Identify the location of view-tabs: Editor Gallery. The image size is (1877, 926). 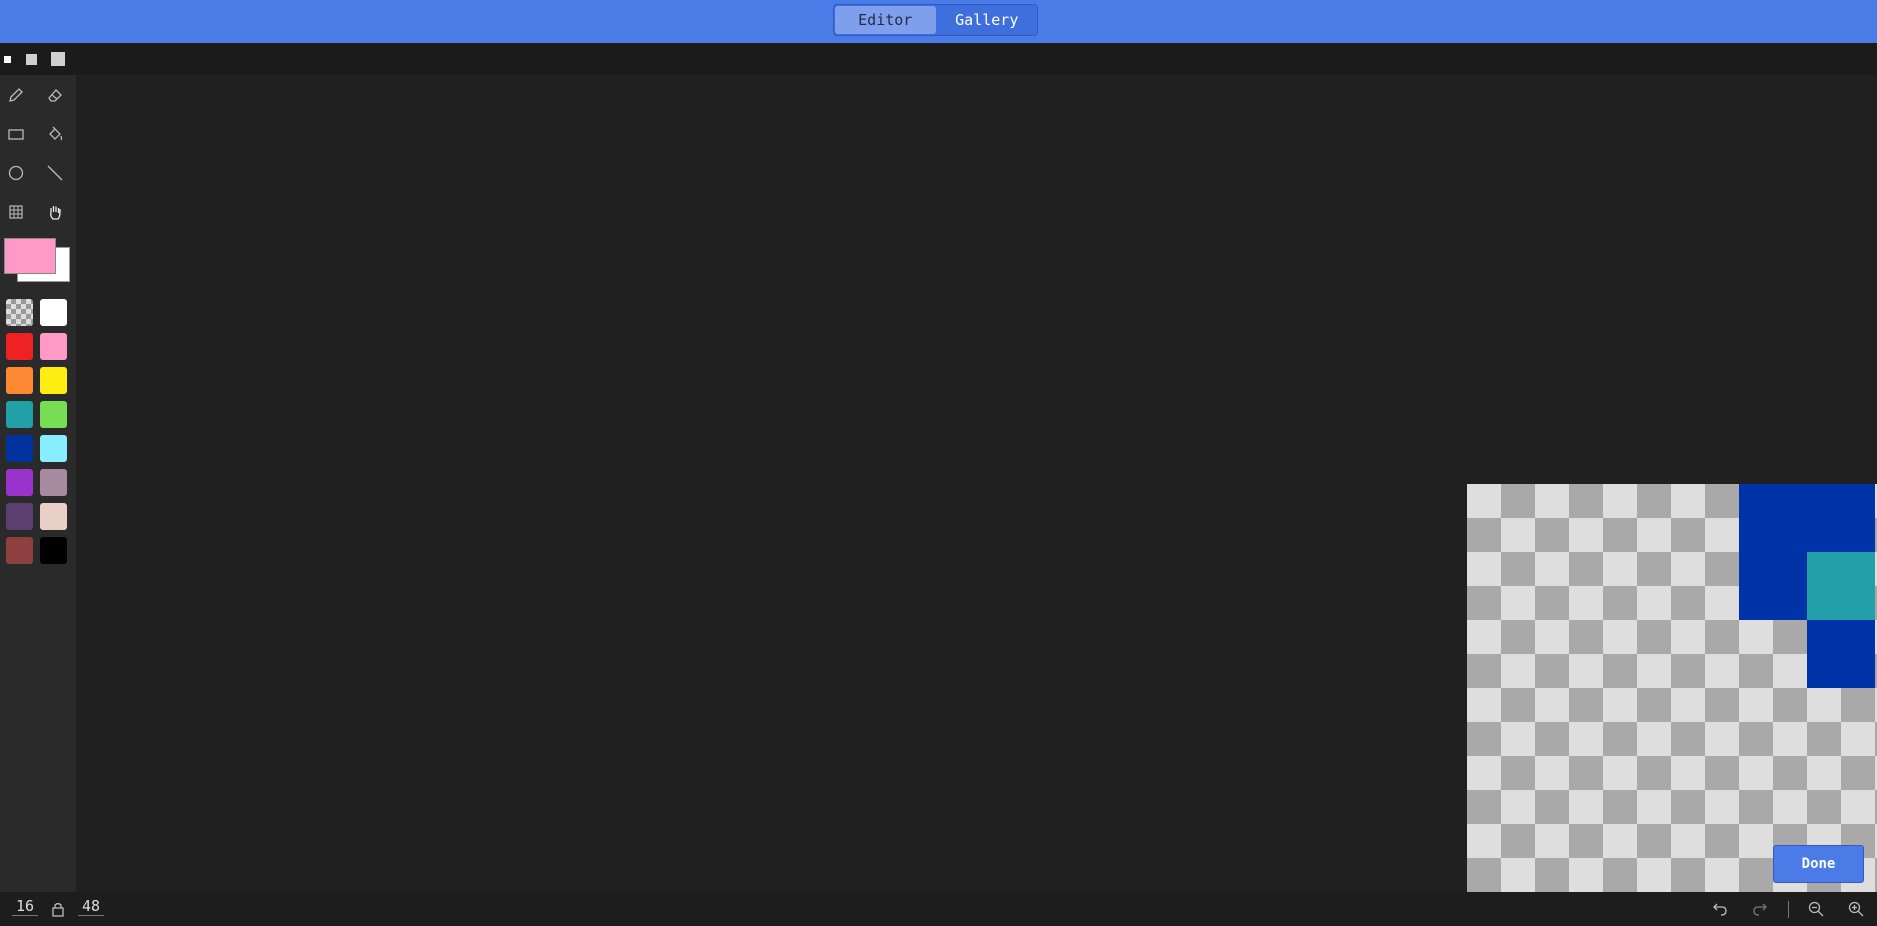
(935, 20).